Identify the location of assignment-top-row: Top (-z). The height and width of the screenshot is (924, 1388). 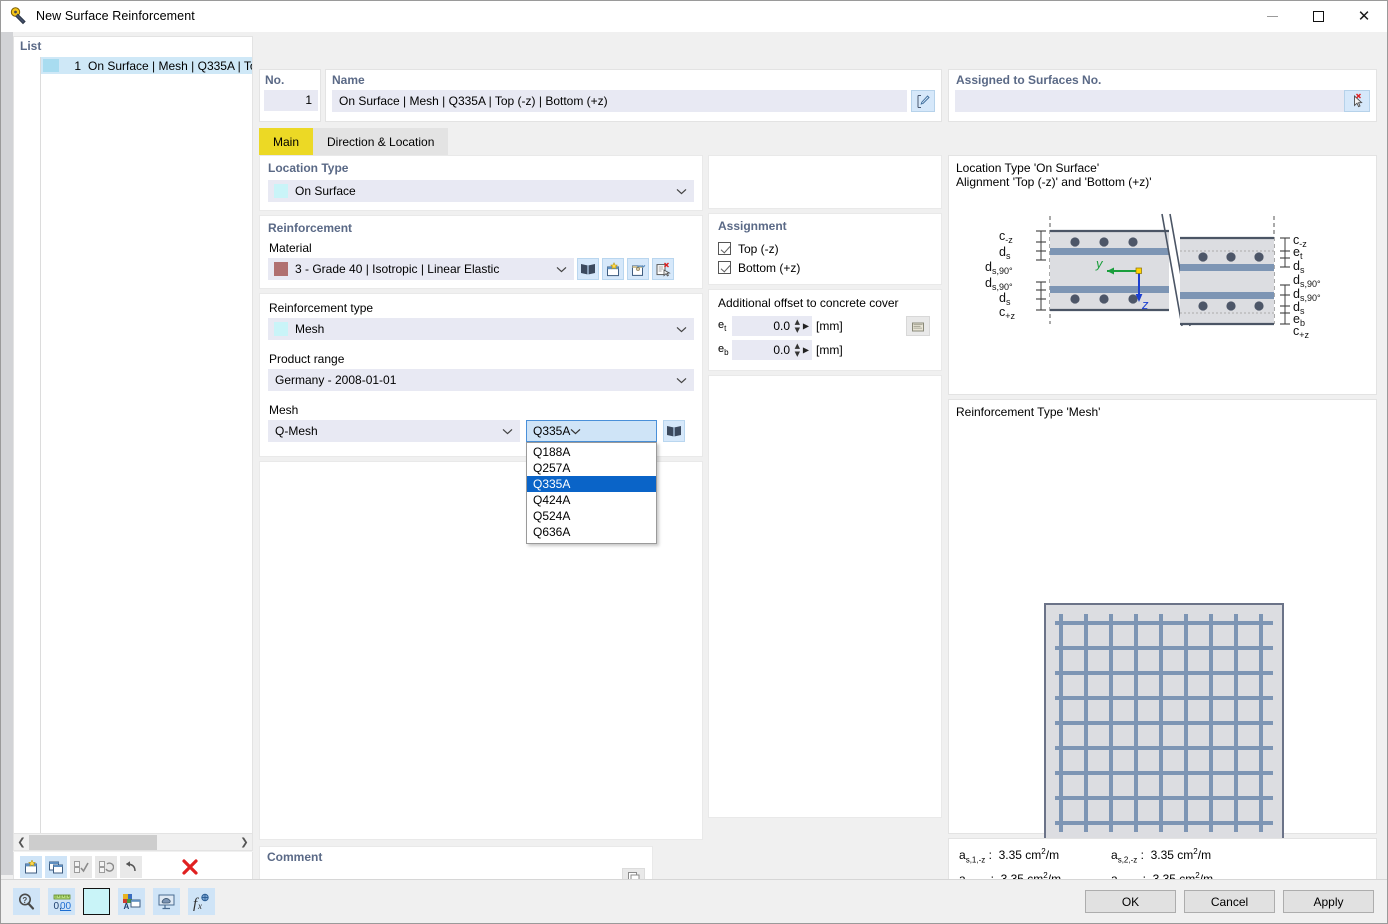
(825, 248).